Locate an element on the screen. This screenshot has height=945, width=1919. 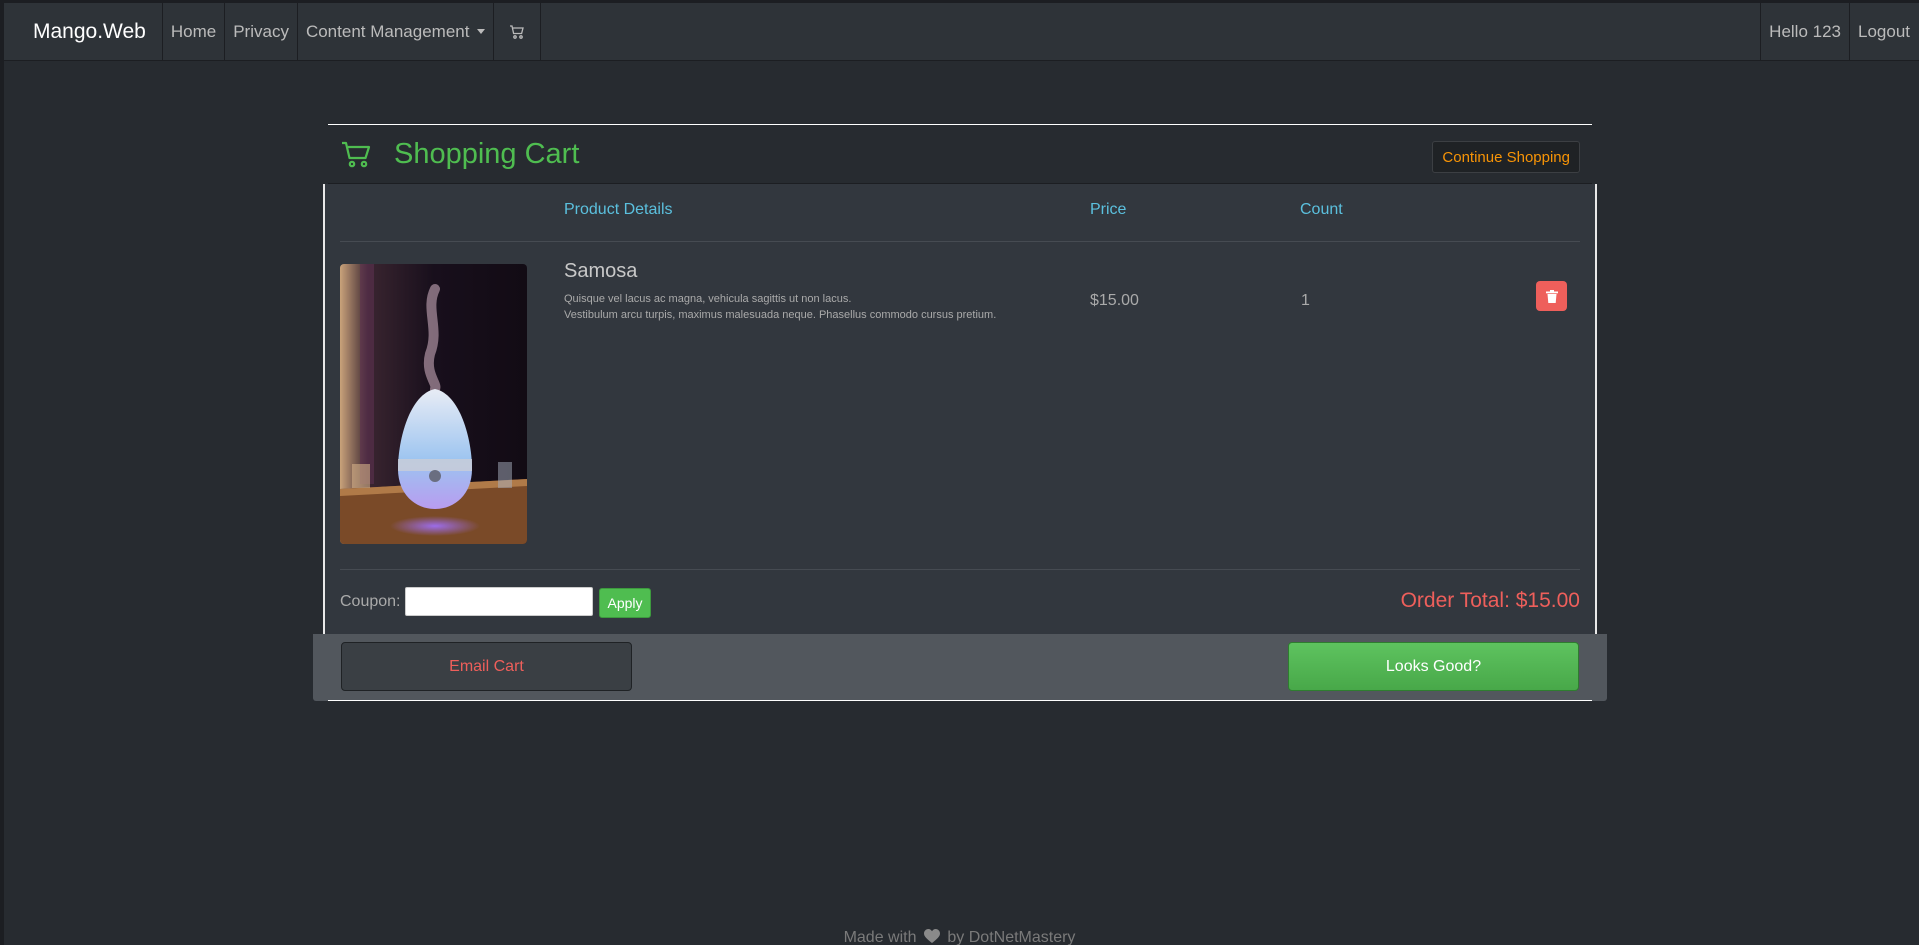
page-footer: Made with by DotNetMastery is located at coordinates (959, 937).